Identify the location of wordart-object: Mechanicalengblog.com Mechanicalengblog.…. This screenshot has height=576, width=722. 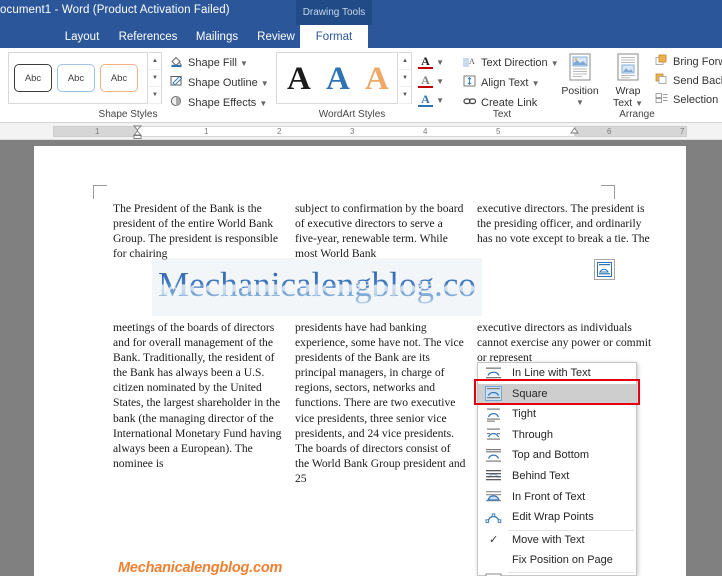
(330, 296).